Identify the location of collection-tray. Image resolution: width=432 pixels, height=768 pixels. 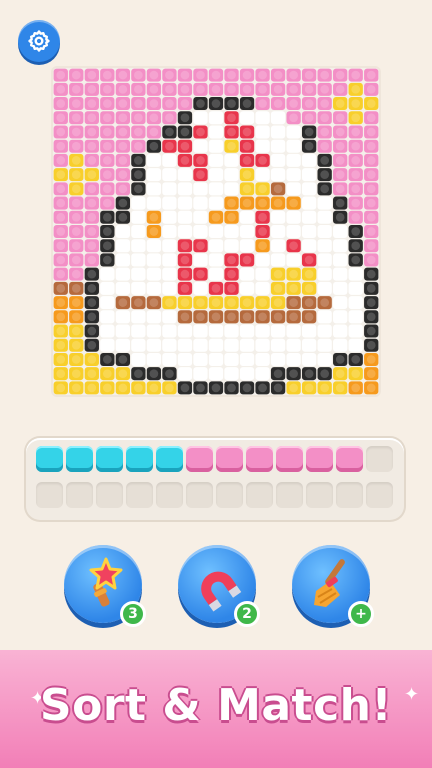
(215, 479).